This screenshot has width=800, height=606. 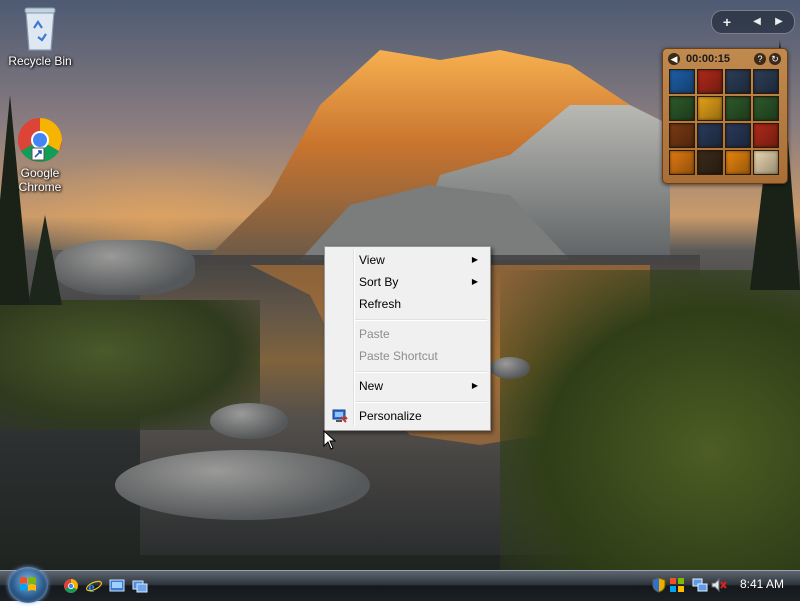 What do you see at coordinates (677, 585) in the screenshot?
I see `windows-update-icon` at bounding box center [677, 585].